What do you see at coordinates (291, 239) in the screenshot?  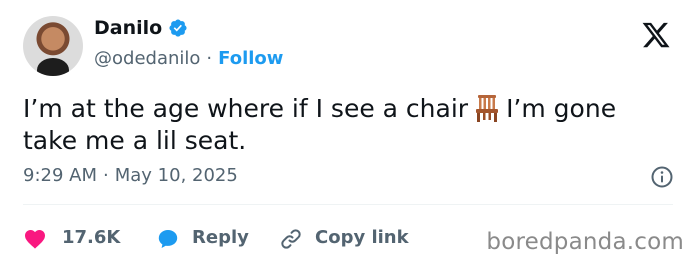 I see `link-icon` at bounding box center [291, 239].